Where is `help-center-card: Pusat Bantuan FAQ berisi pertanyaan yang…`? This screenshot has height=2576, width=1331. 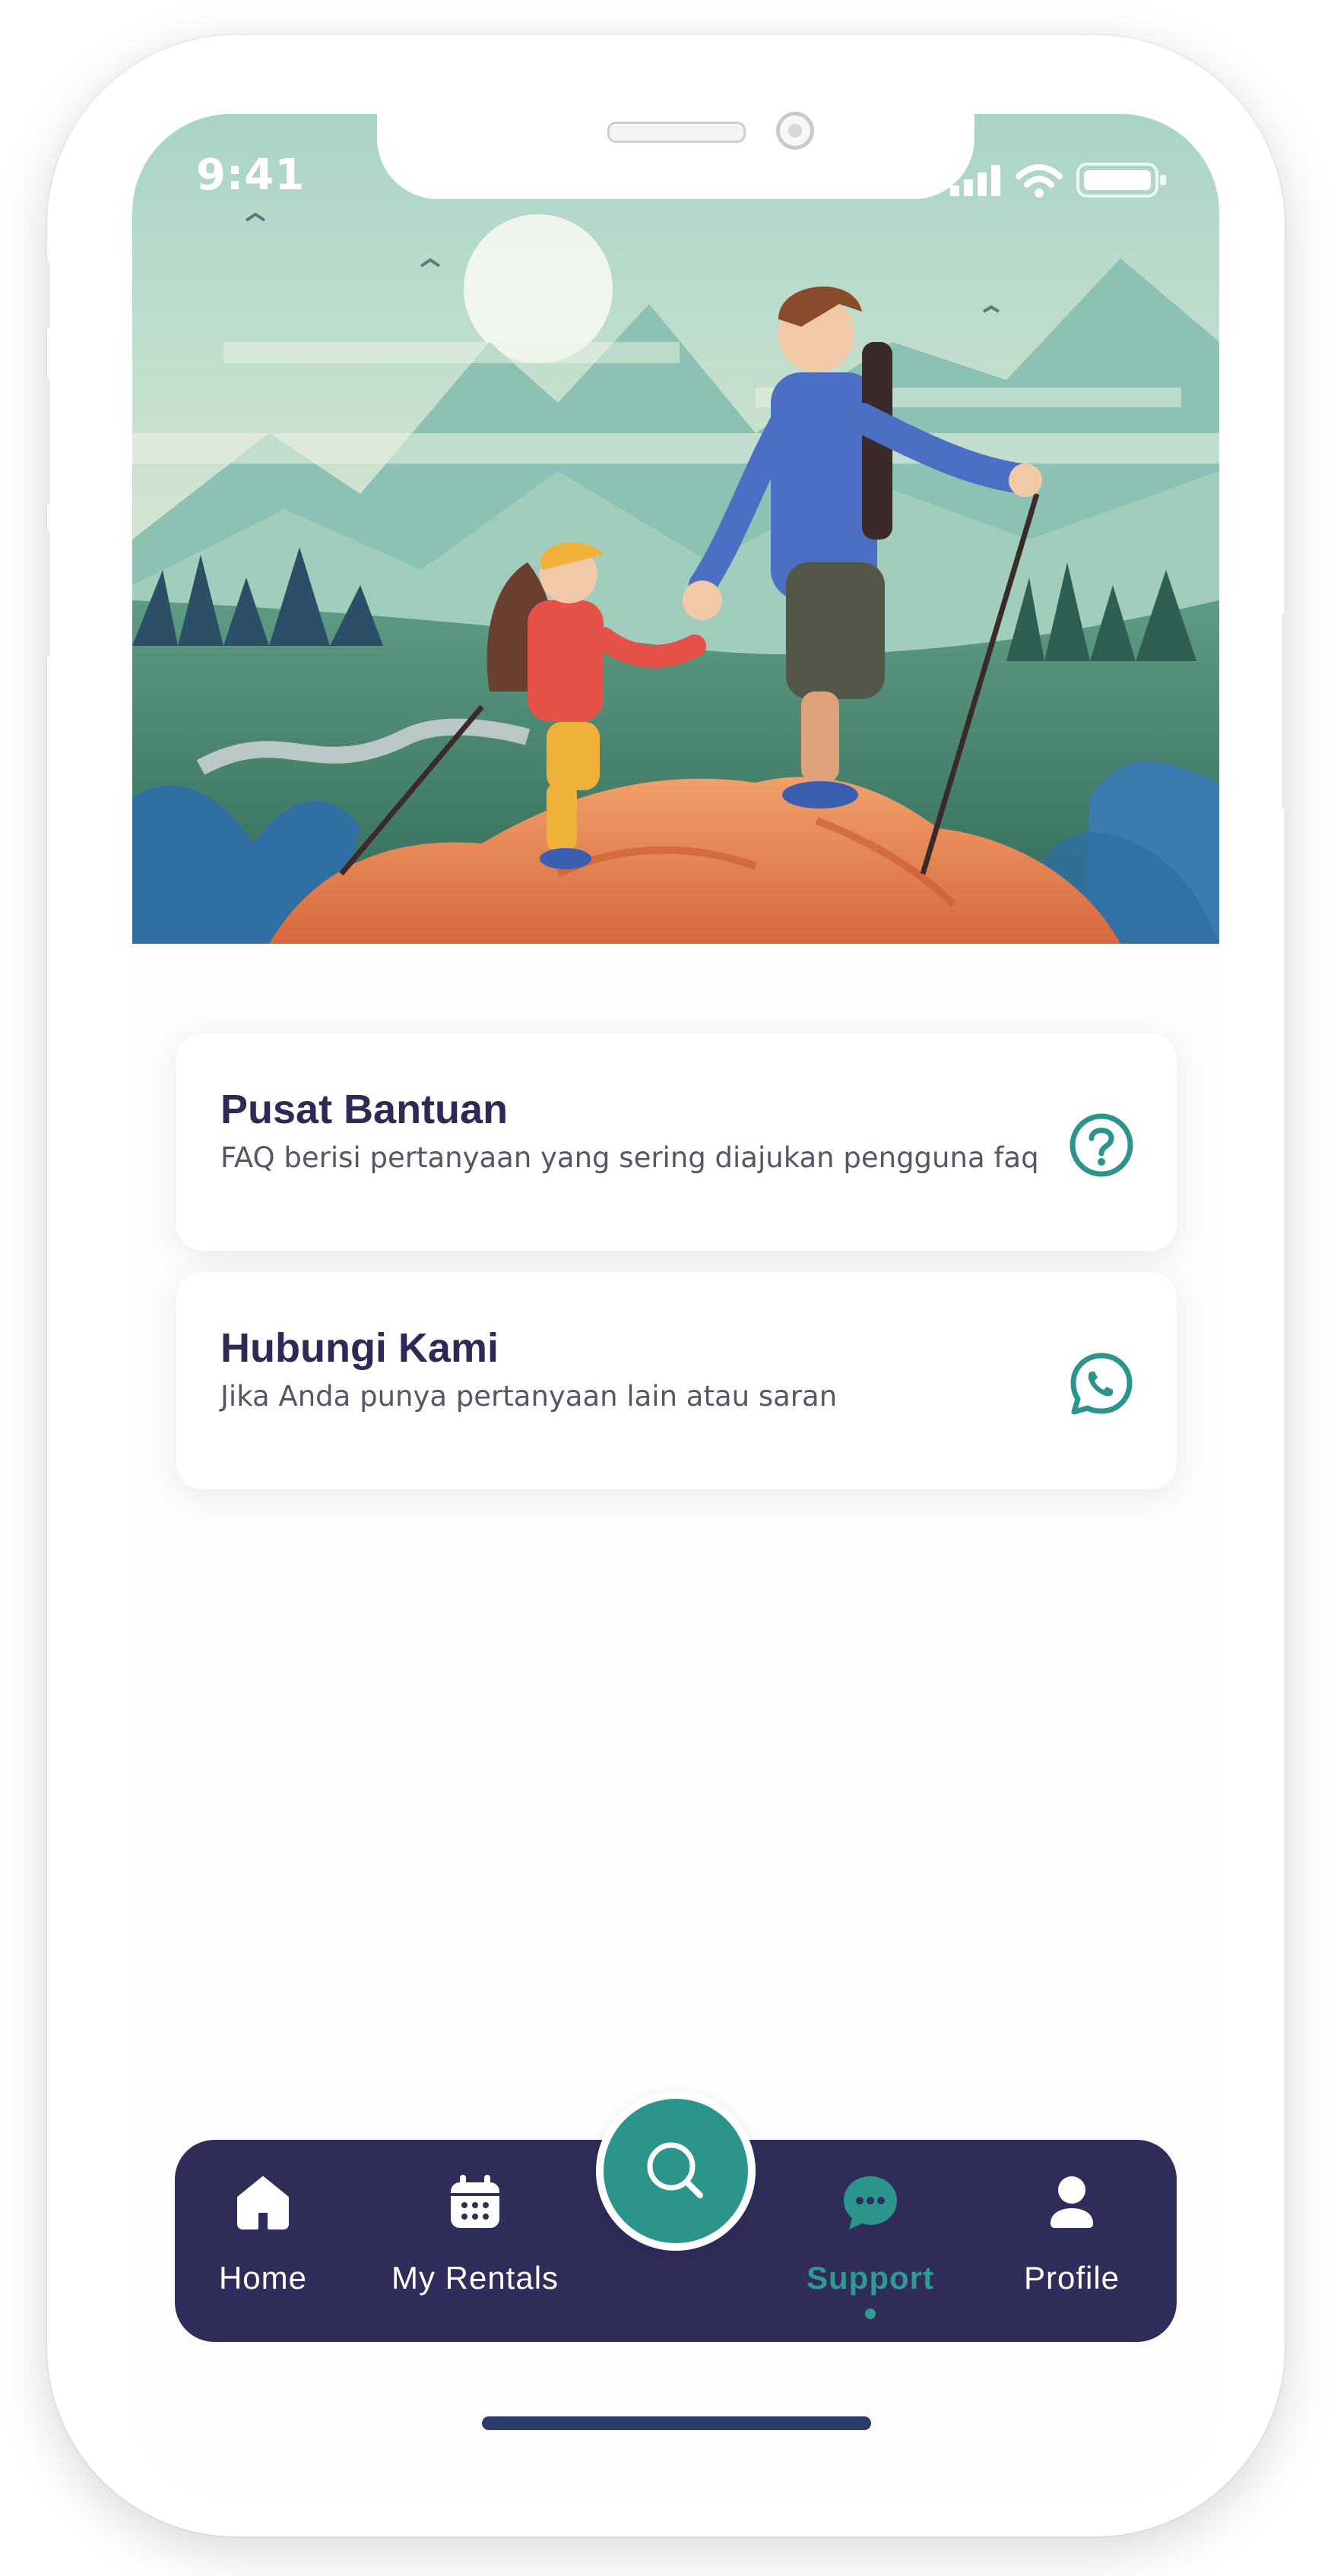 help-center-card: Pusat Bantuan FAQ berisi pertanyaan yang… is located at coordinates (676, 1142).